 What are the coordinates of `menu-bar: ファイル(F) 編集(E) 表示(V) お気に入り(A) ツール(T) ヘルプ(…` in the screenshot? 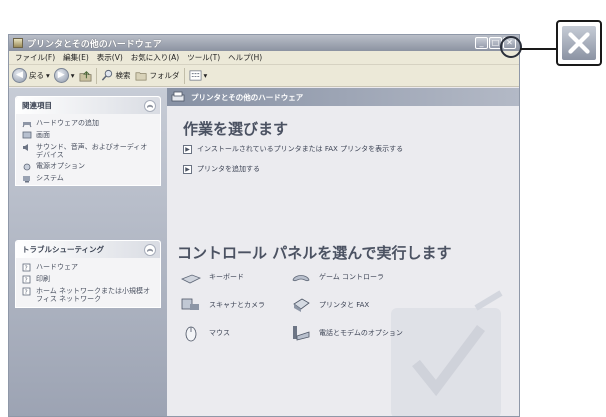 It's located at (264, 58).